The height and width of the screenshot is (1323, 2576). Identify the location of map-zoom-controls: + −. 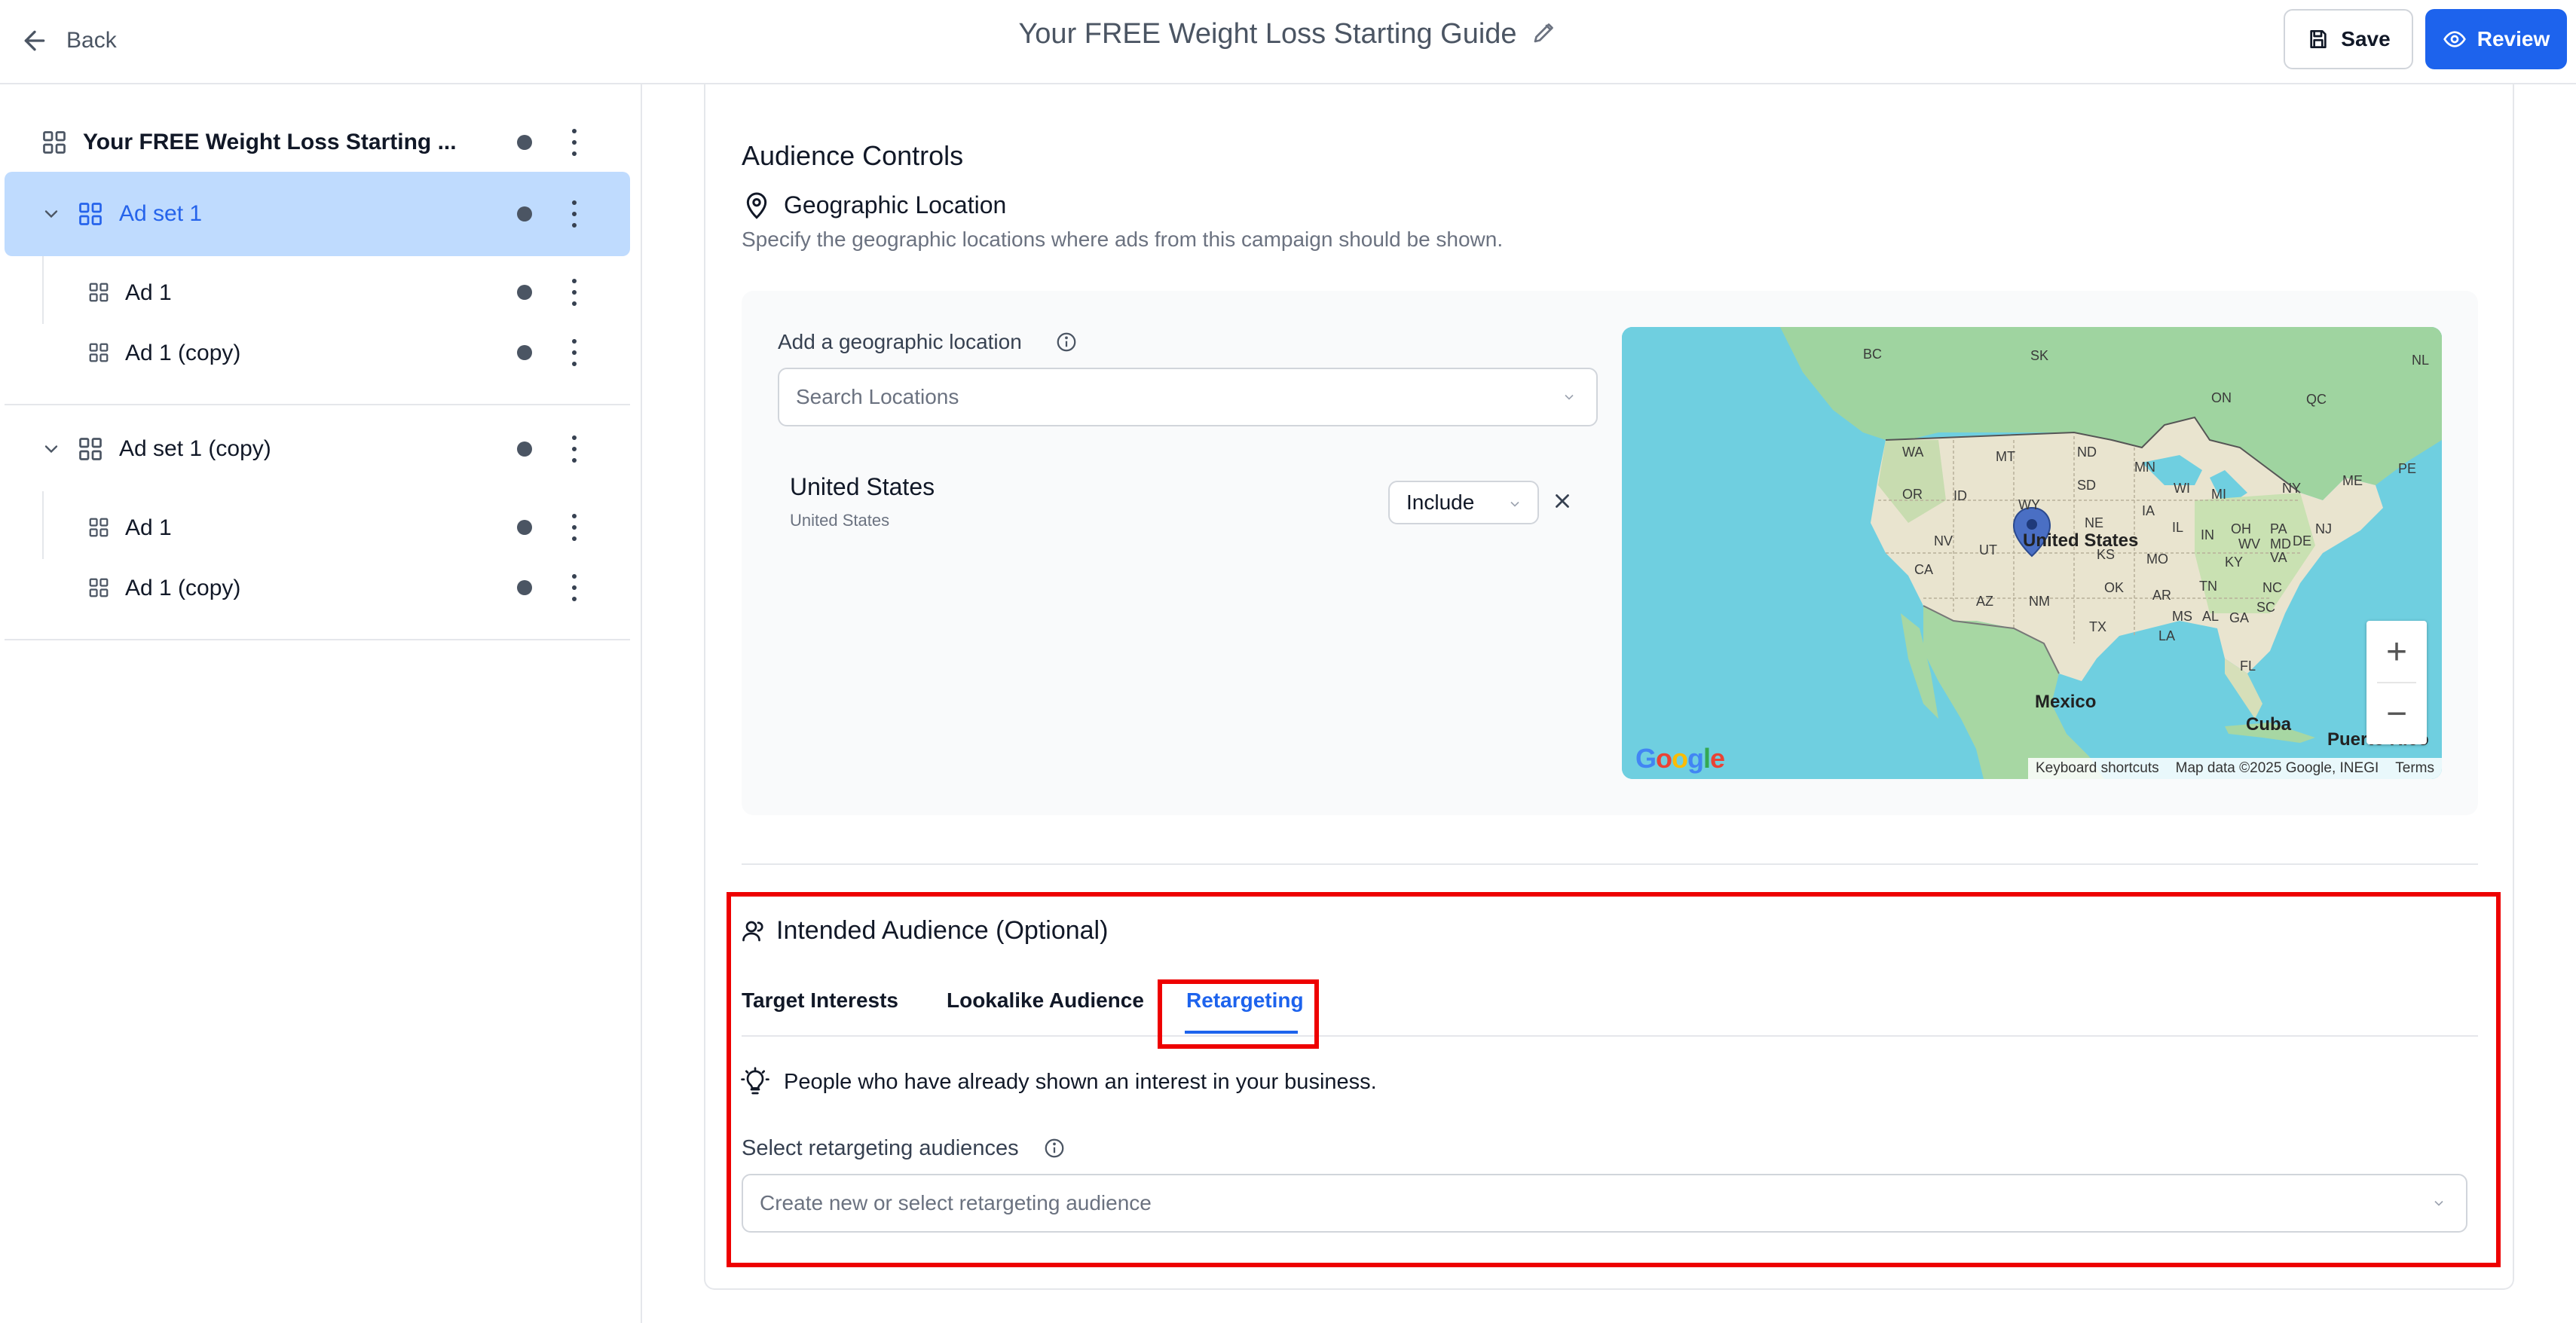
(2397, 682).